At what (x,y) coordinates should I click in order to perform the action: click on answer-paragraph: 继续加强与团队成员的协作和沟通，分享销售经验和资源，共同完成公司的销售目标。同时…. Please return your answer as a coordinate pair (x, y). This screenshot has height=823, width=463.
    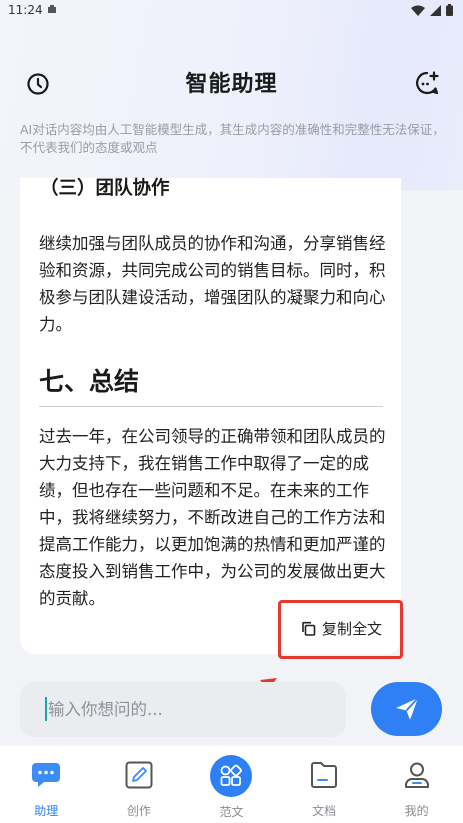
    Looking at the image, I should click on (212, 284).